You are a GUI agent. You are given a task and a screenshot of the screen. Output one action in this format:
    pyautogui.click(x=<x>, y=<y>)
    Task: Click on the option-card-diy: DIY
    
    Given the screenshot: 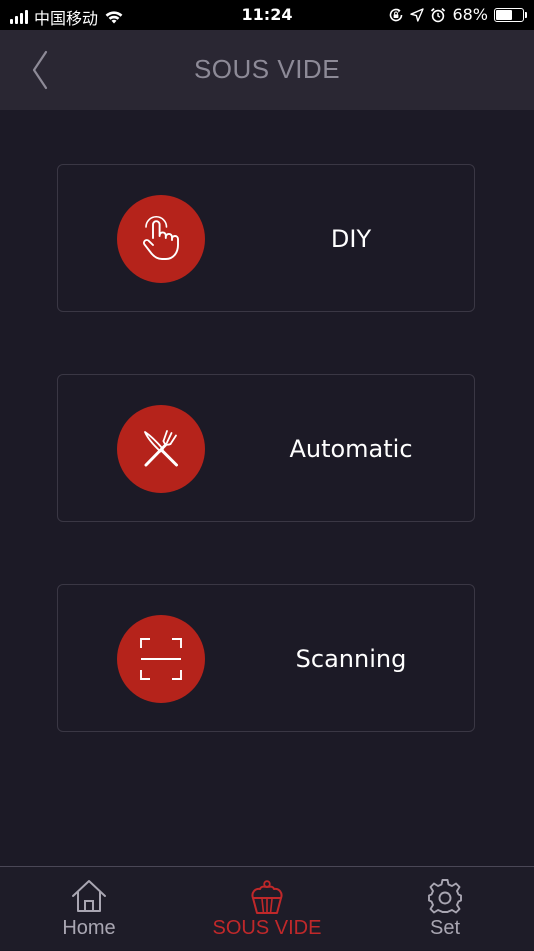 What is the action you would take?
    pyautogui.click(x=266, y=238)
    